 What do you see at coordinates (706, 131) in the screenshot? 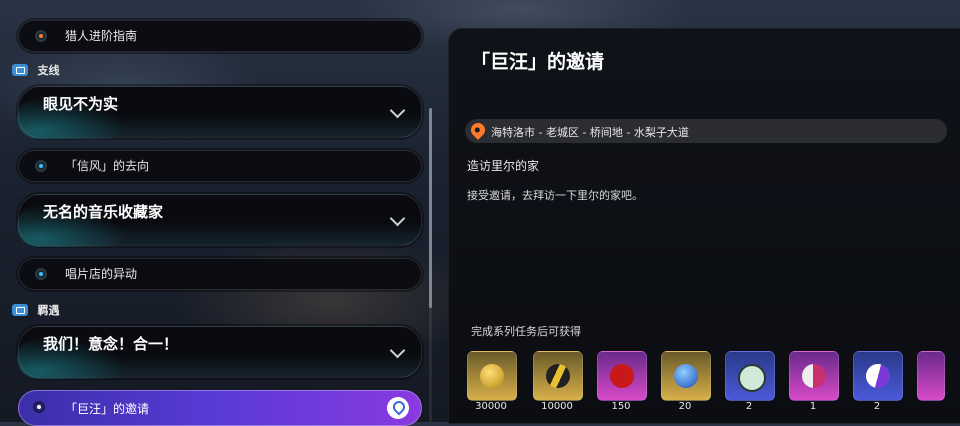
I see `location-bar: 海特洛市 - 老城区 - 桥间地 - 水梨子大道` at bounding box center [706, 131].